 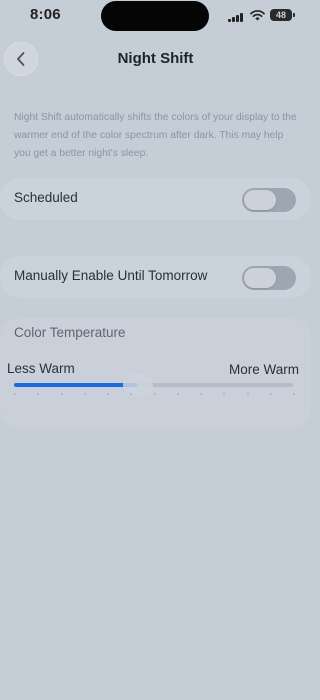 I want to click on more-warm-label: More Warm, so click(x=264, y=369).